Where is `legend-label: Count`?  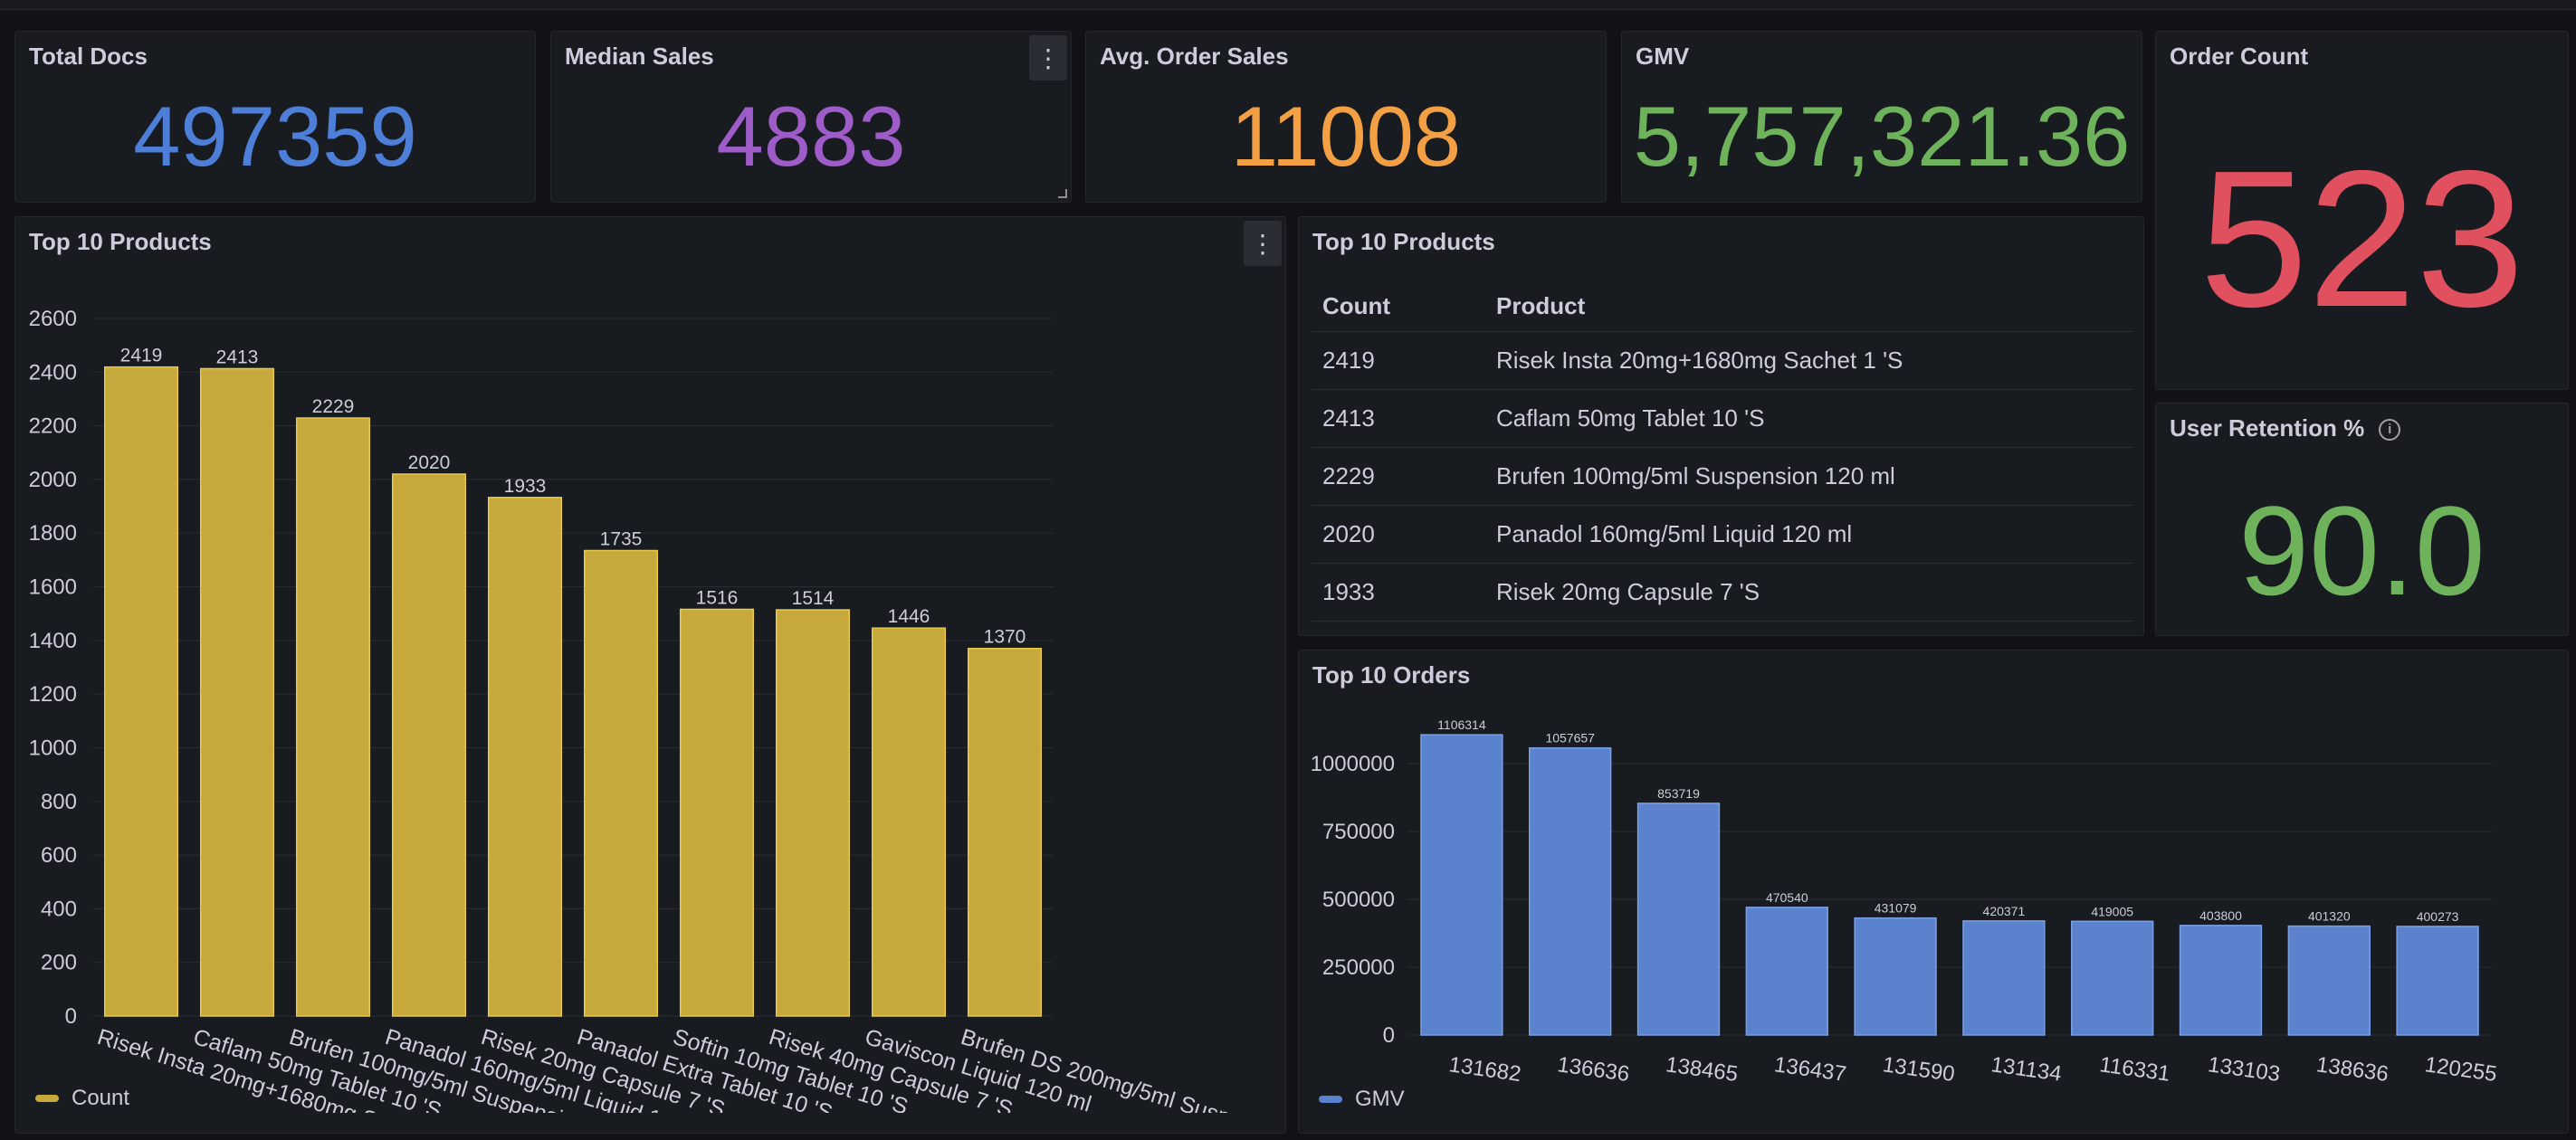
legend-label: Count is located at coordinates (101, 1098).